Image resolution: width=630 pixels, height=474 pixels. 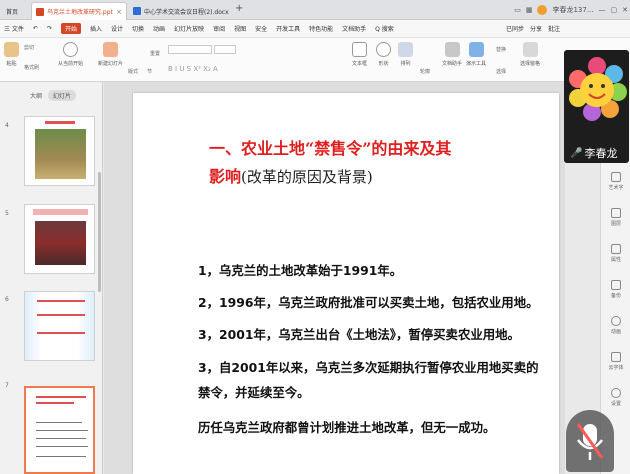 I want to click on menu-design: 设计, so click(x=117, y=28).